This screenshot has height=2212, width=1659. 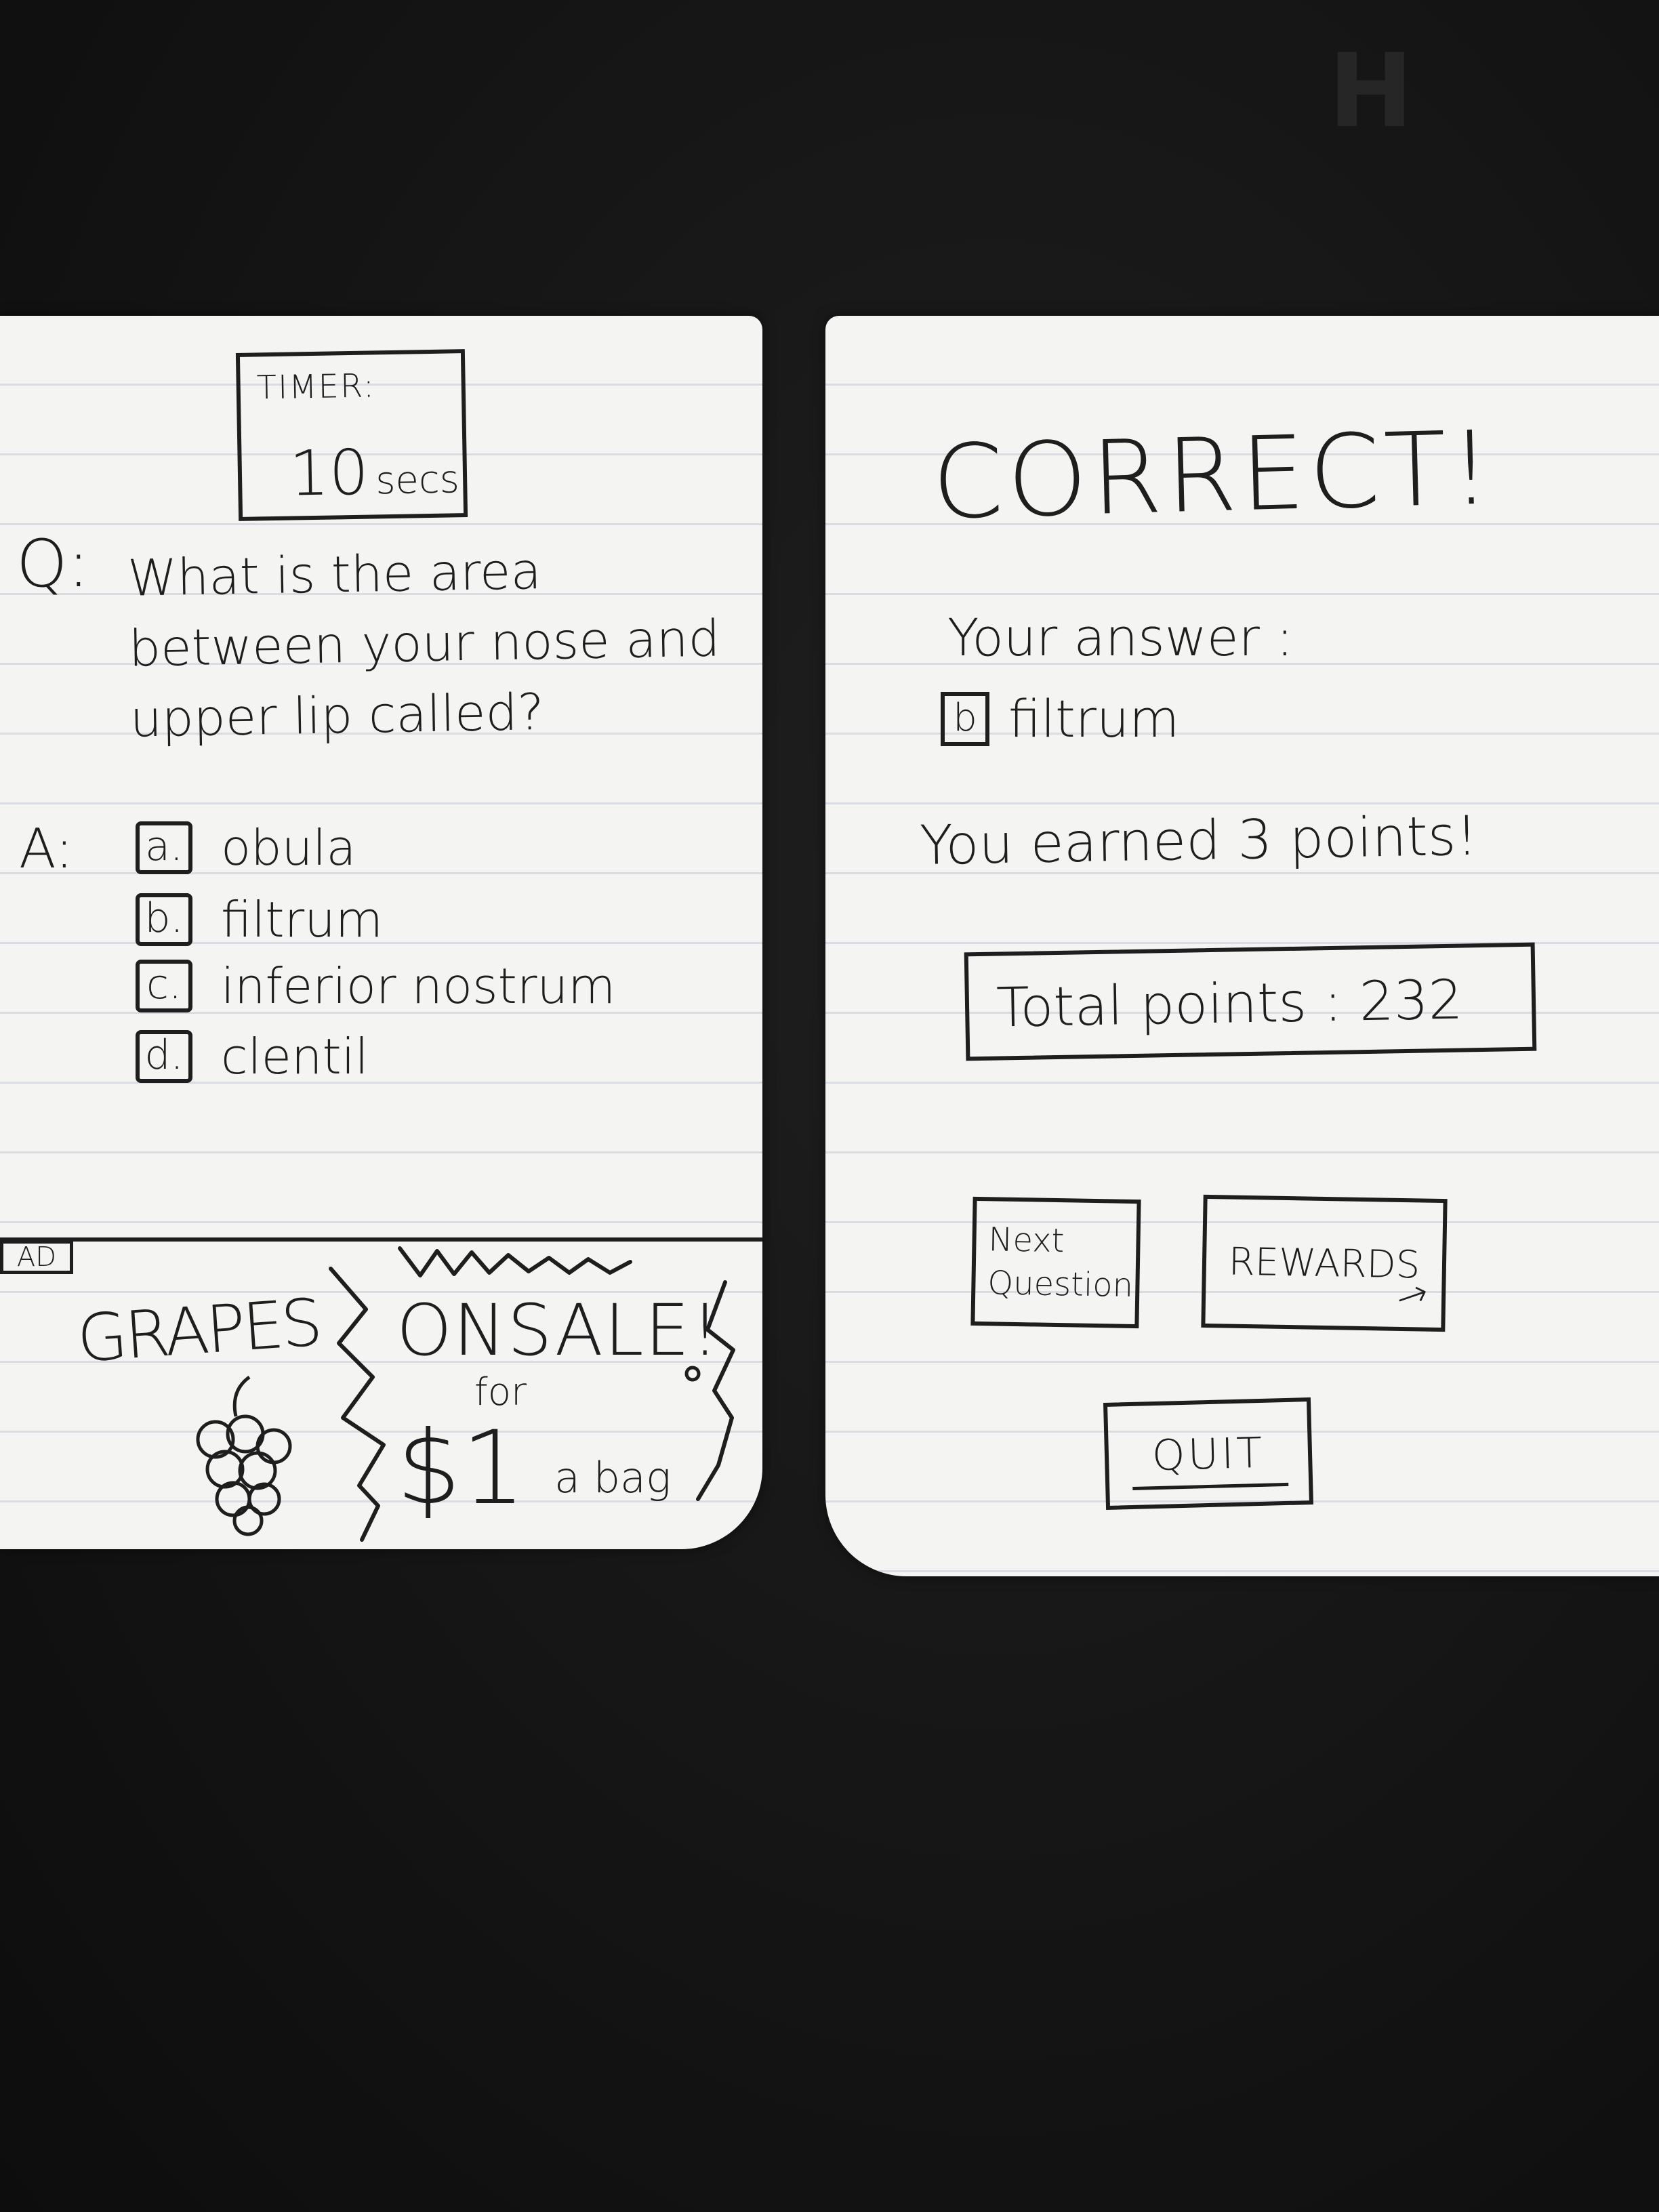 What do you see at coordinates (164, 986) in the screenshot?
I see `answer-key-c: c.` at bounding box center [164, 986].